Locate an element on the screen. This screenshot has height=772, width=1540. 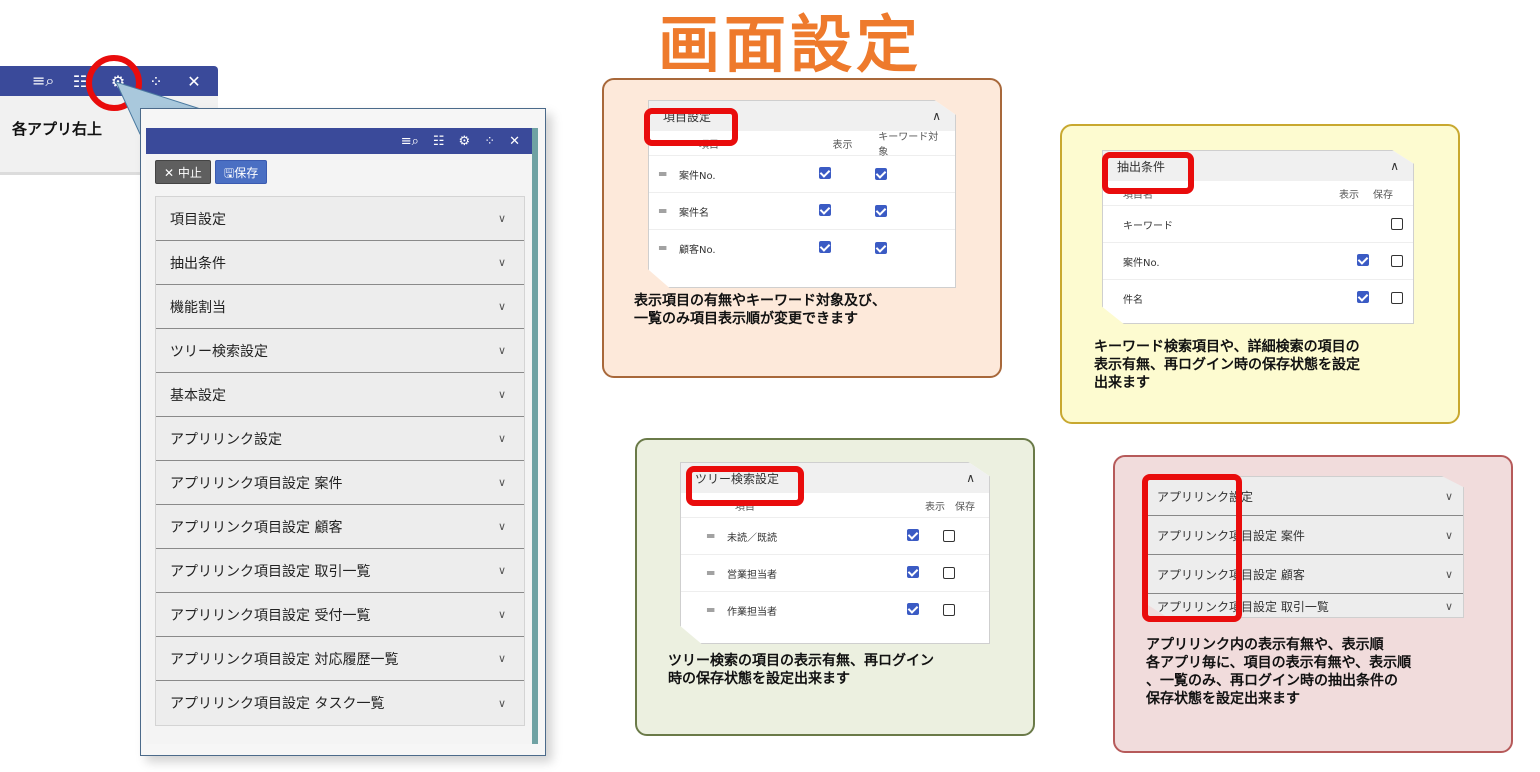
menu-item-basic: 基本設定 ∨ is located at coordinates (340, 395).